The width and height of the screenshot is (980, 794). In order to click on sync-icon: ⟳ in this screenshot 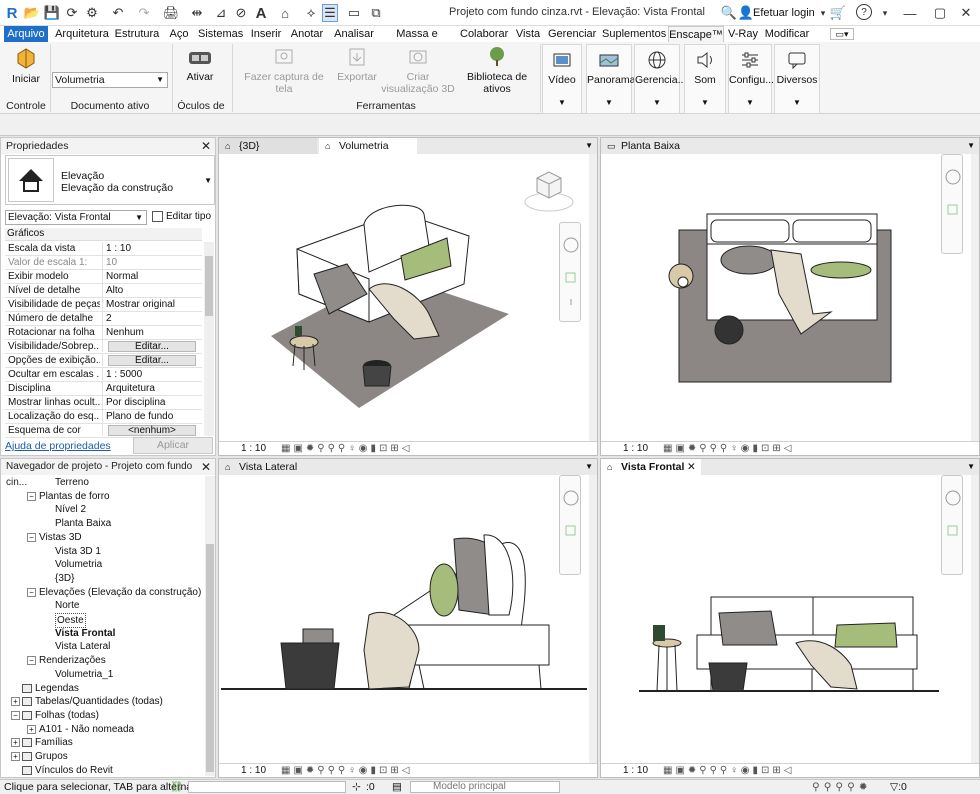, I will do `click(72, 13)`.